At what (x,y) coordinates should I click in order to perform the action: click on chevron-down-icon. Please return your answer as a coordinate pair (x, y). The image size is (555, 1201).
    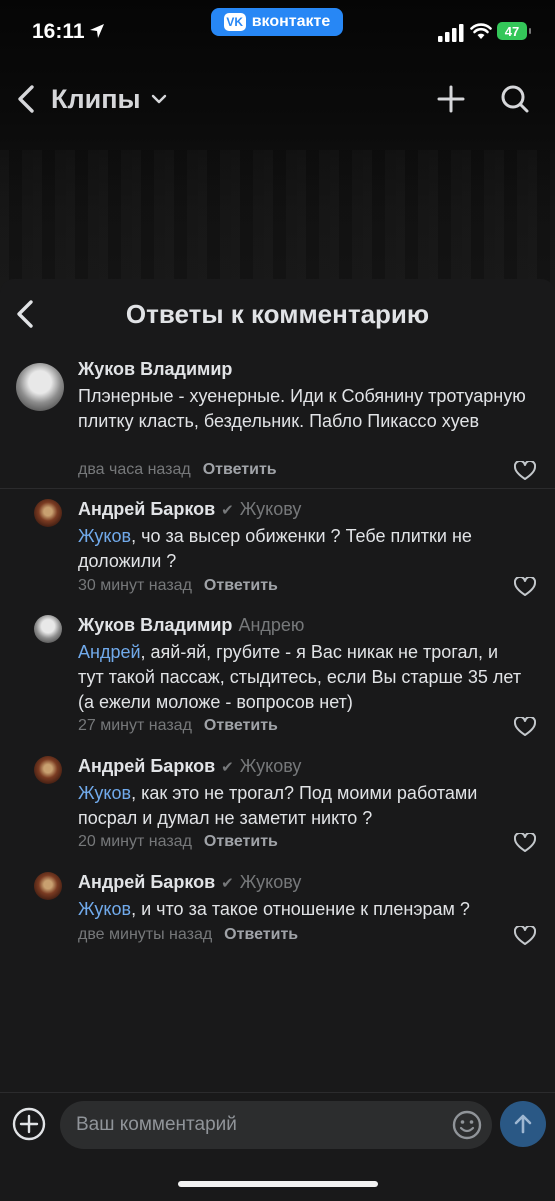
    Looking at the image, I should click on (159, 99).